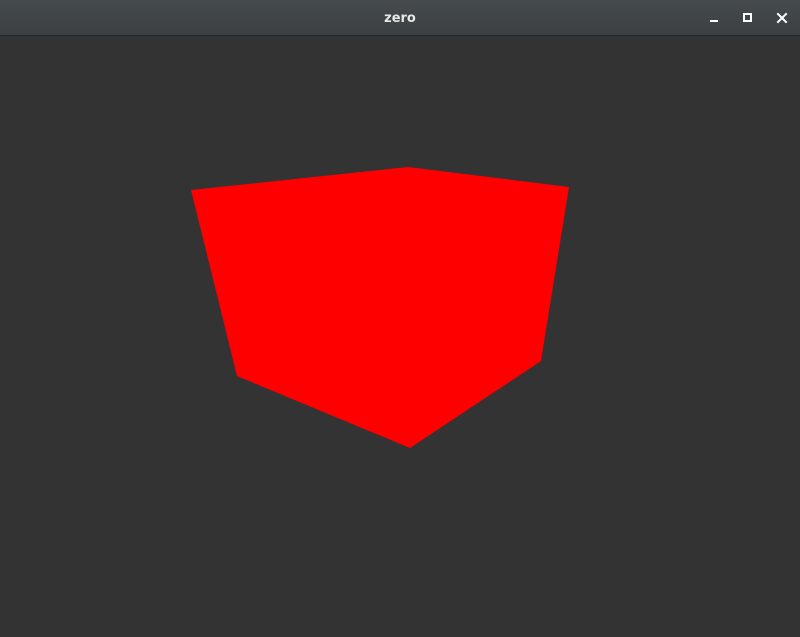 Image resolution: width=800 pixels, height=637 pixels. What do you see at coordinates (714, 18) in the screenshot?
I see `minimize-button` at bounding box center [714, 18].